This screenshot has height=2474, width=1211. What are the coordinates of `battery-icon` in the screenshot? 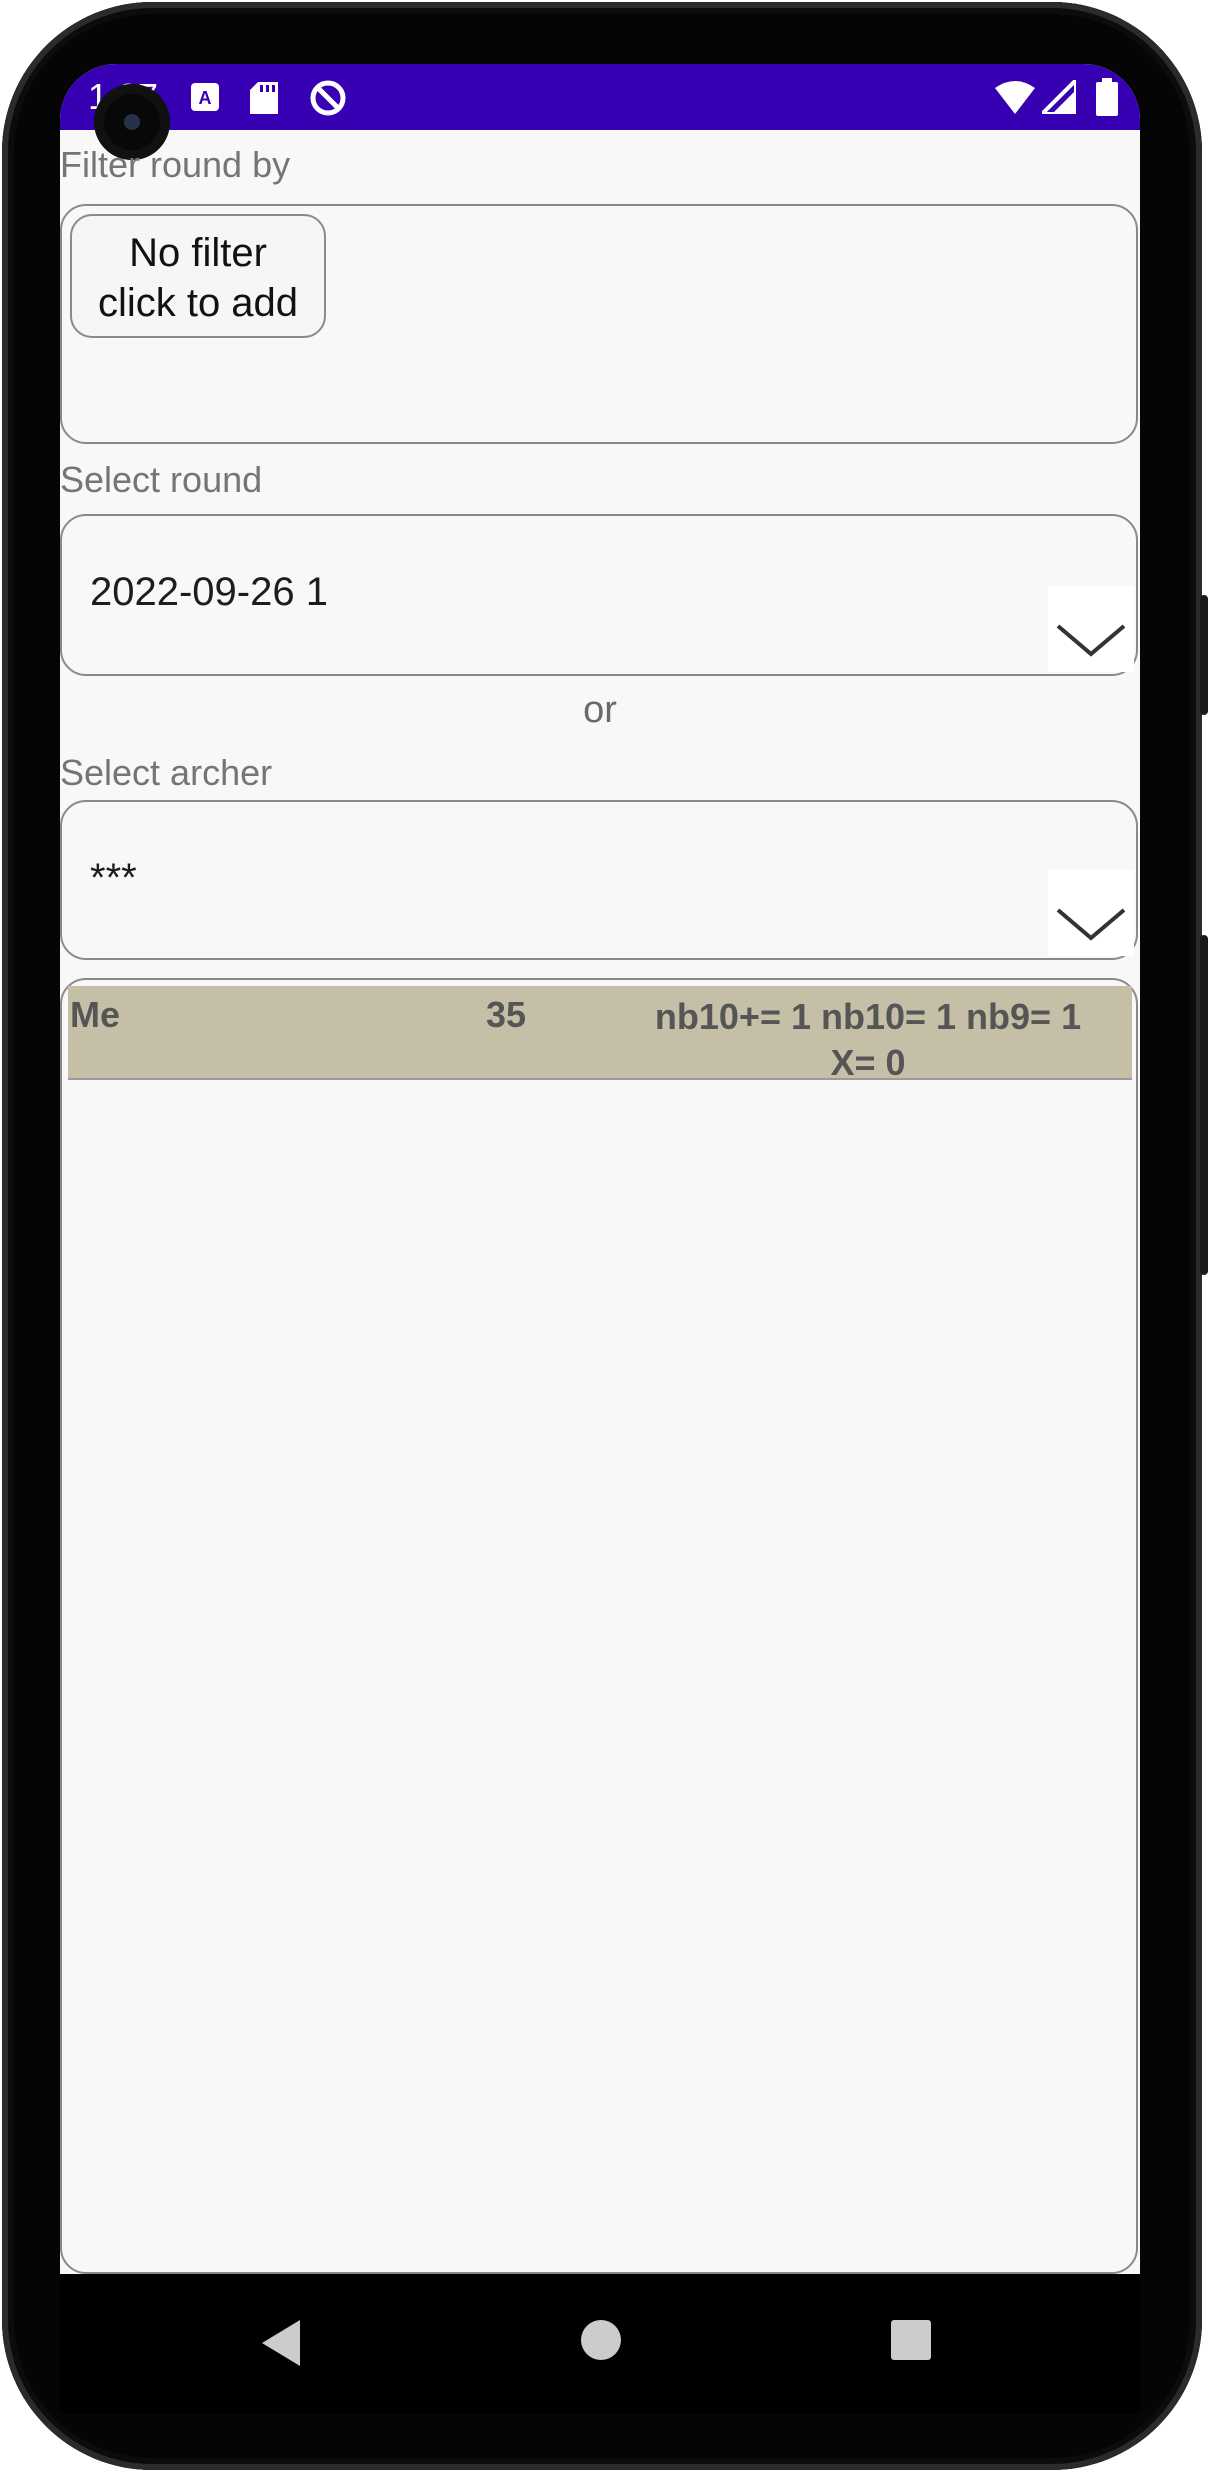 It's located at (1107, 99).